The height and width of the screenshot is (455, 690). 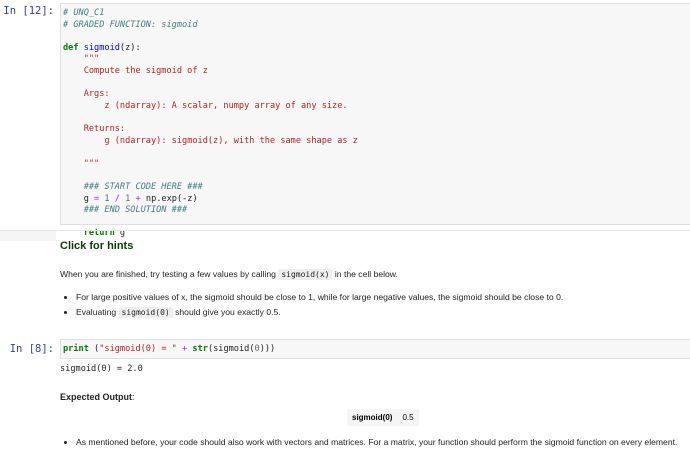 What do you see at coordinates (135, 210) in the screenshot?
I see `code-token: ### END SOLUTION ###` at bounding box center [135, 210].